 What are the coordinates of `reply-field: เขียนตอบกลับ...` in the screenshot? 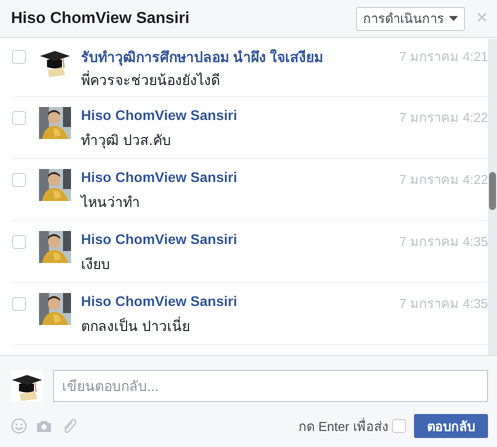 It's located at (270, 386).